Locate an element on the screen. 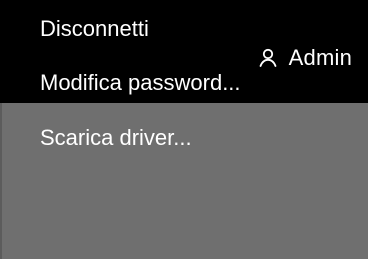 The height and width of the screenshot is (259, 368). menu-item-logout: Disconnetti is located at coordinates (204, 29).